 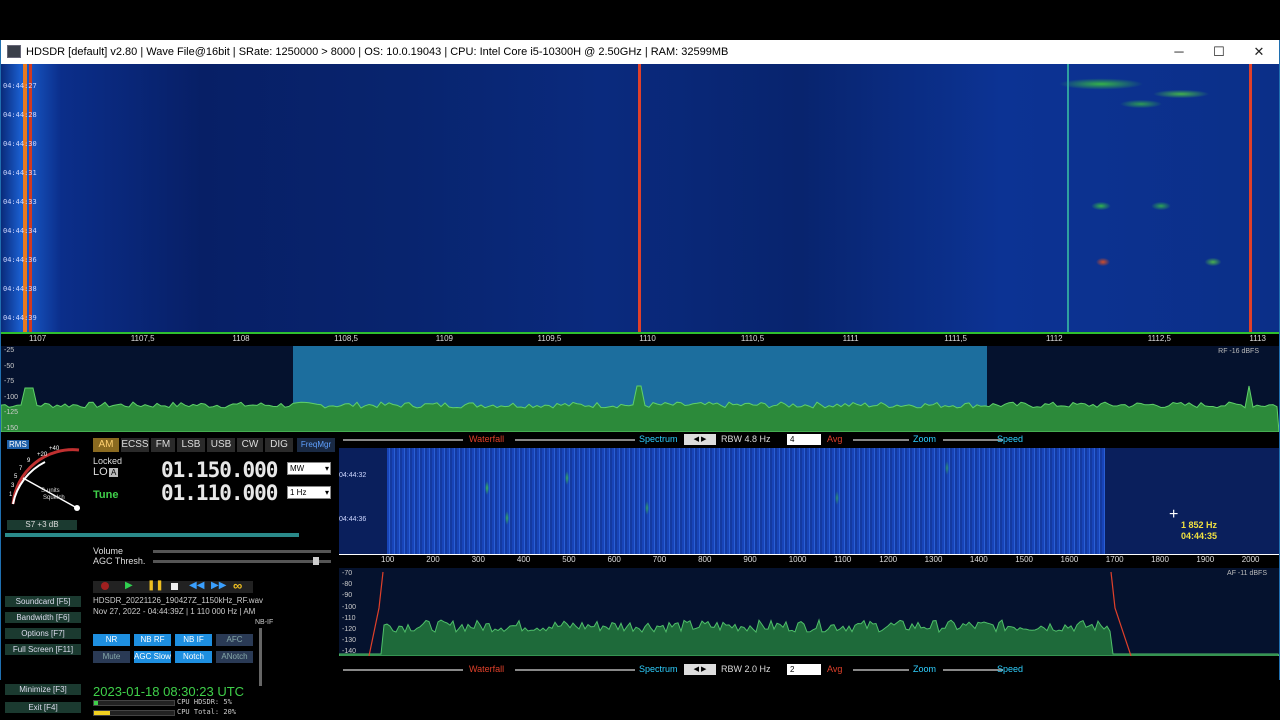 What do you see at coordinates (219, 470) in the screenshot?
I see `lo-frequency-display: 01.150.000` at bounding box center [219, 470].